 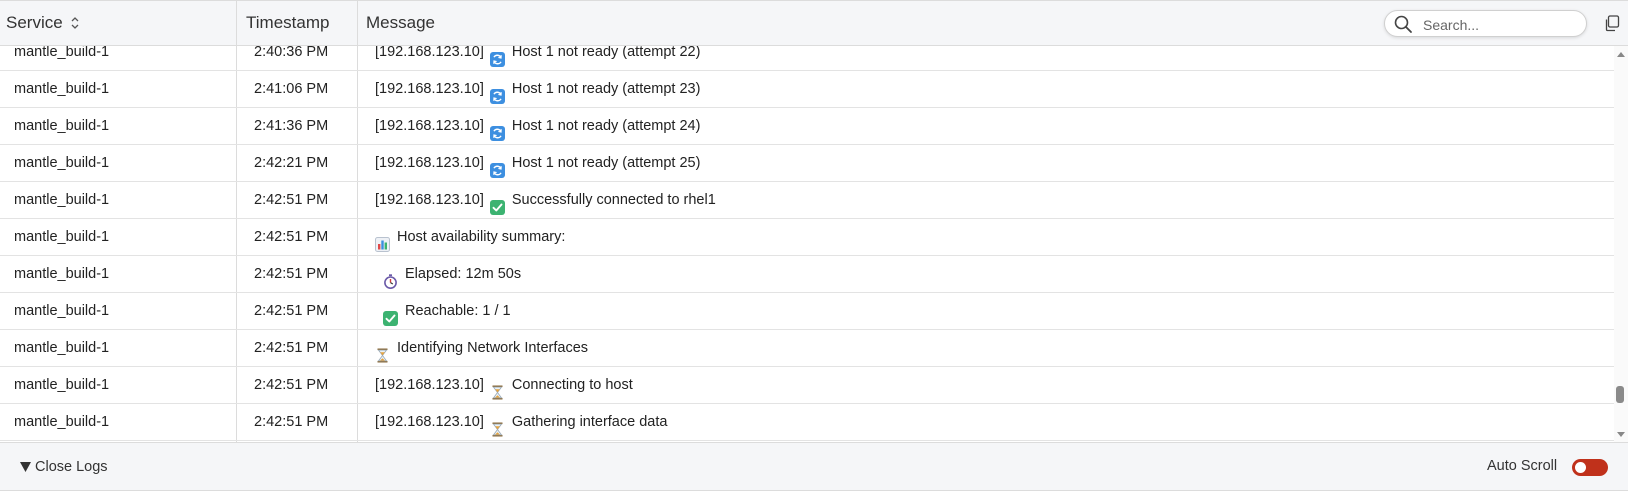 What do you see at coordinates (390, 278) in the screenshot?
I see `stopwatch-icon` at bounding box center [390, 278].